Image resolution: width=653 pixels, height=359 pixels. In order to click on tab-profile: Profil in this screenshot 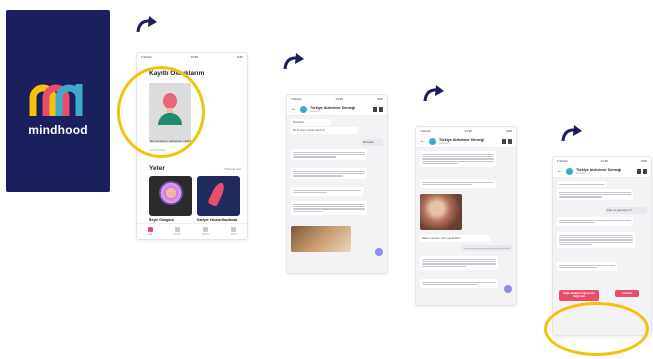, I will do `click(233, 231)`.